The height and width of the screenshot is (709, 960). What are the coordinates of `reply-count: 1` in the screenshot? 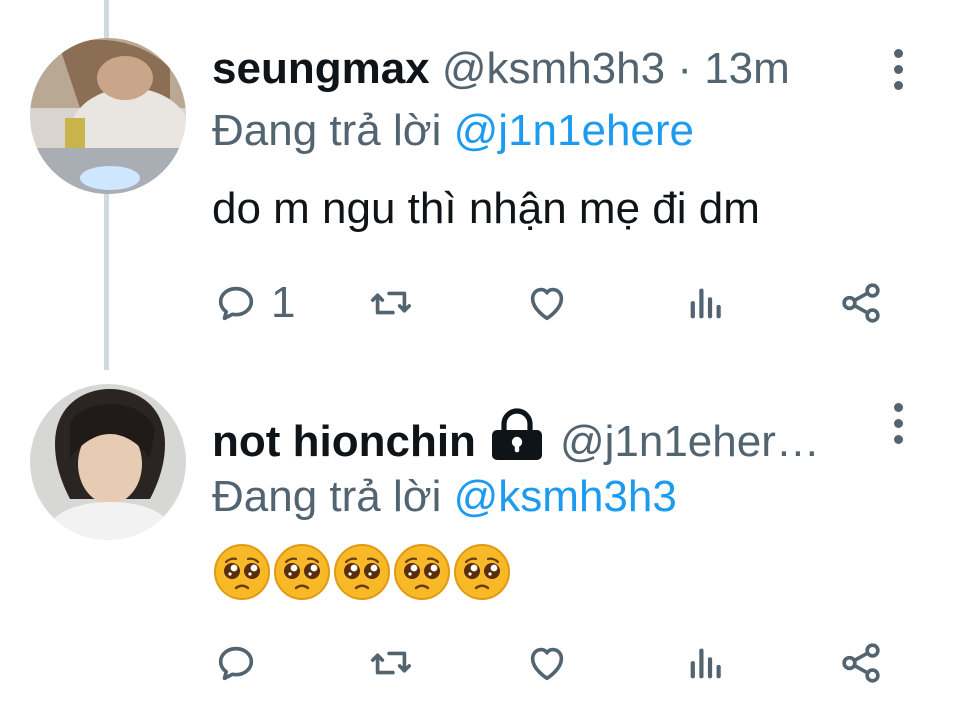 It's located at (283, 302).